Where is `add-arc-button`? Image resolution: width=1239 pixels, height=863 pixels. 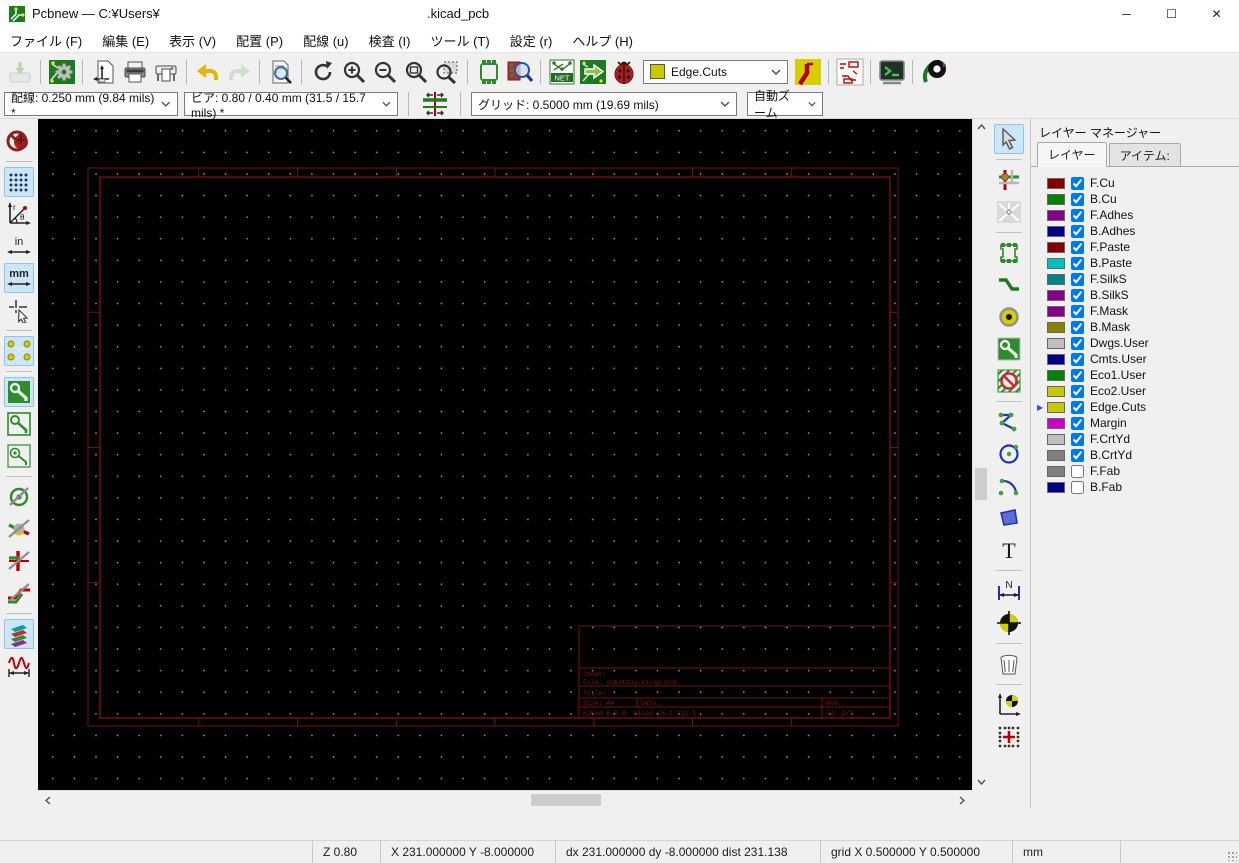 add-arc-button is located at coordinates (1009, 486).